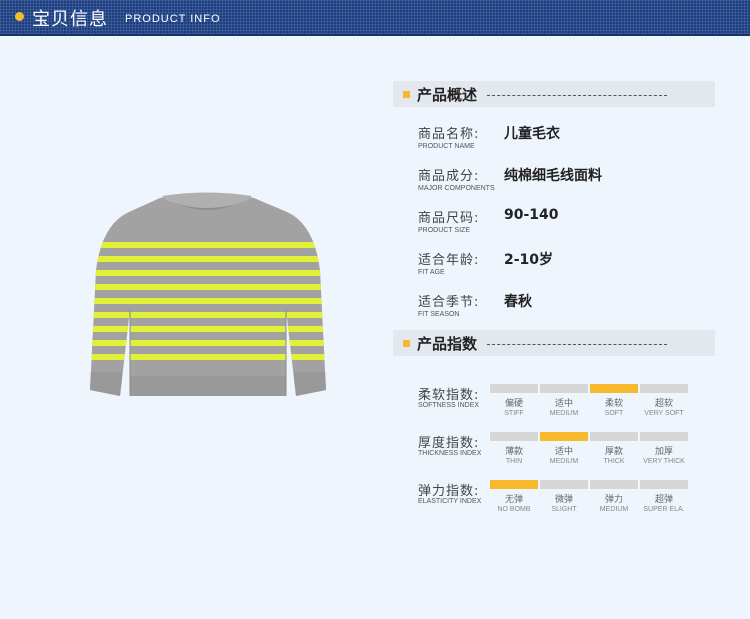 The height and width of the screenshot is (619, 750). I want to click on level-label: 偏硬, so click(513, 404).